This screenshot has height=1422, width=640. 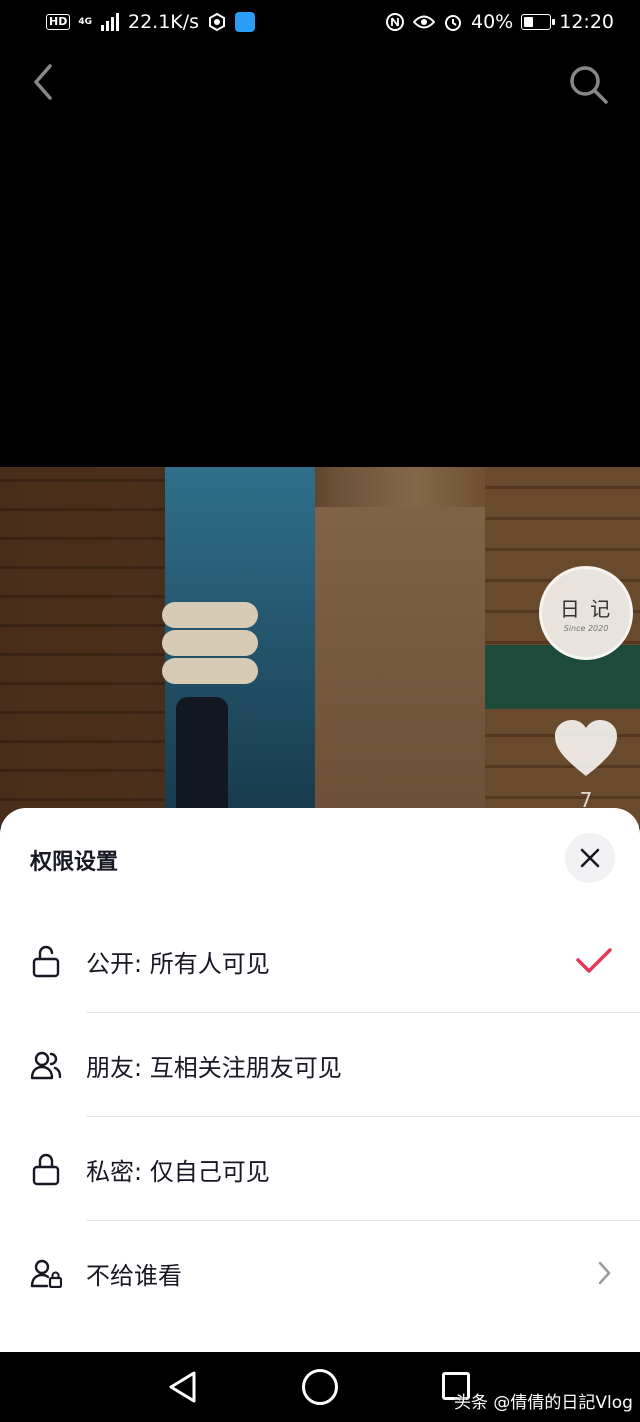 I want to click on close-button, so click(x=590, y=858).